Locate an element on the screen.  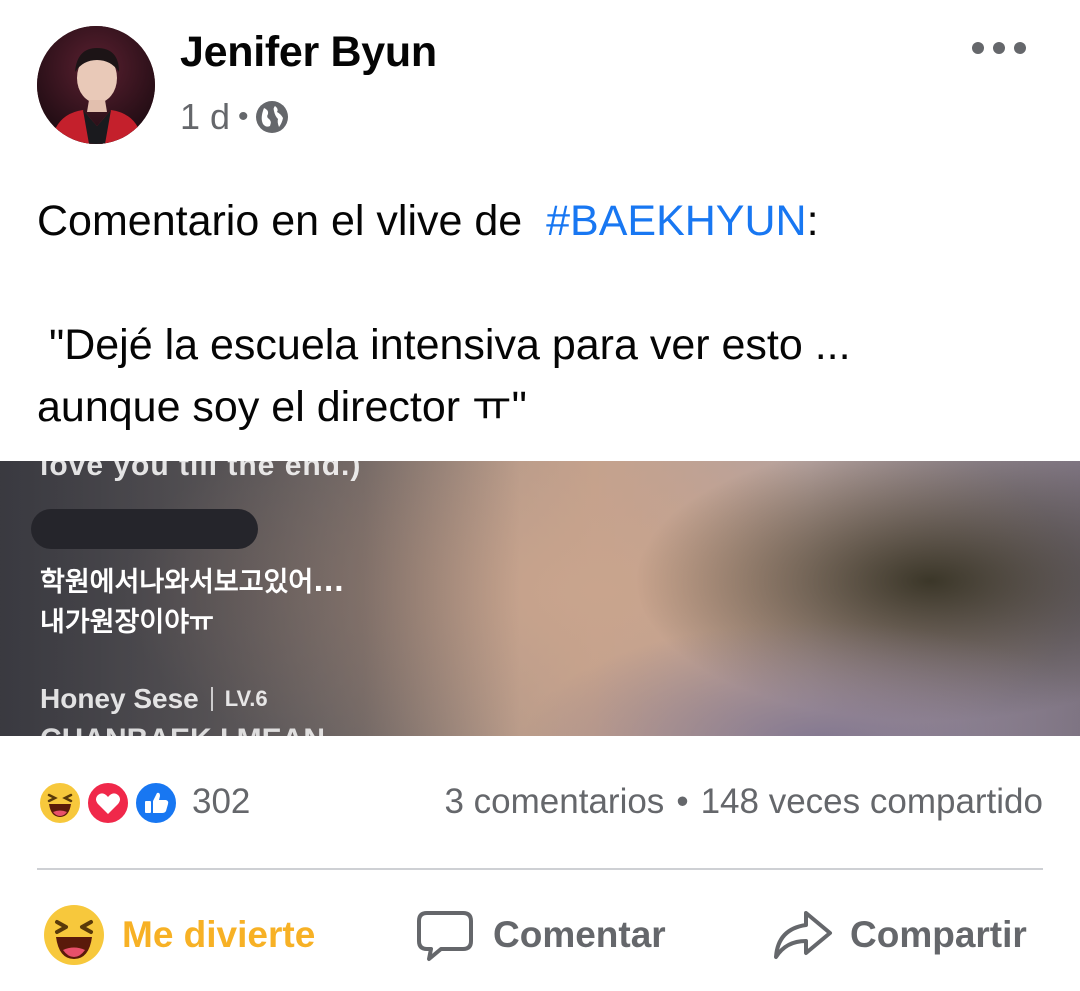
more-options-icon is located at coordinates (999, 48).